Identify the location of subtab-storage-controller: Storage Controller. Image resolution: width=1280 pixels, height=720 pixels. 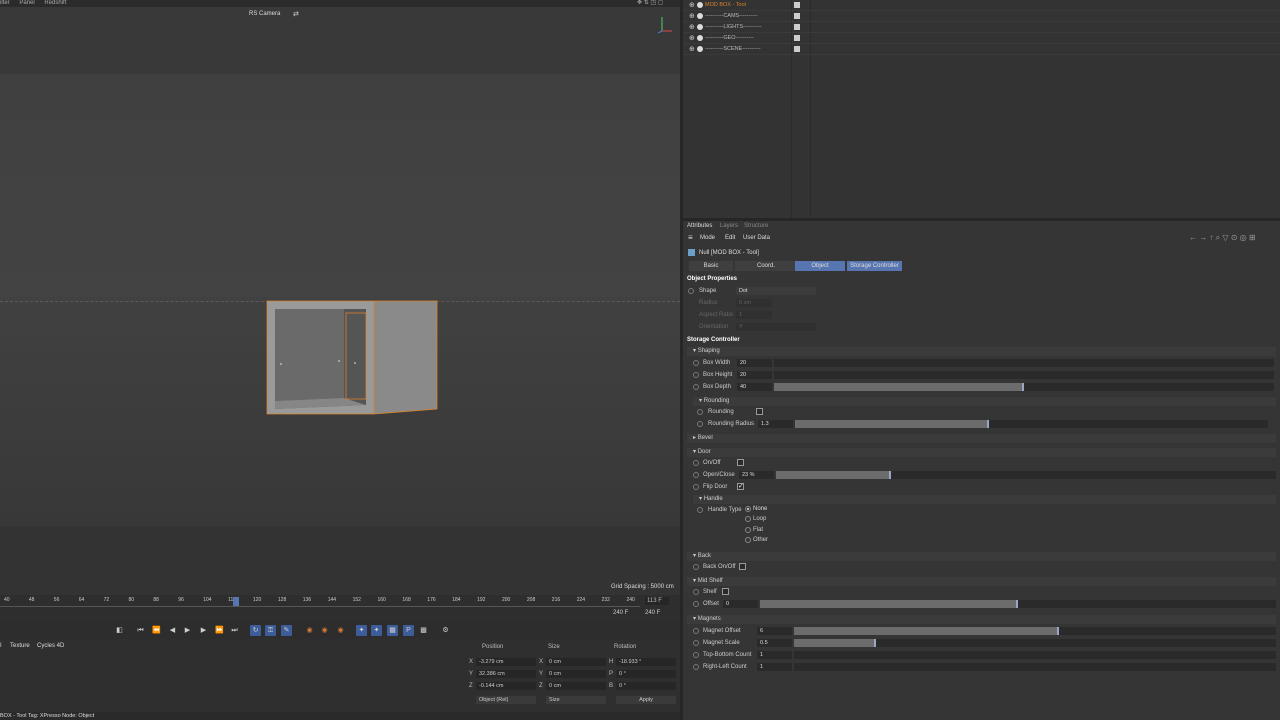
(874, 266).